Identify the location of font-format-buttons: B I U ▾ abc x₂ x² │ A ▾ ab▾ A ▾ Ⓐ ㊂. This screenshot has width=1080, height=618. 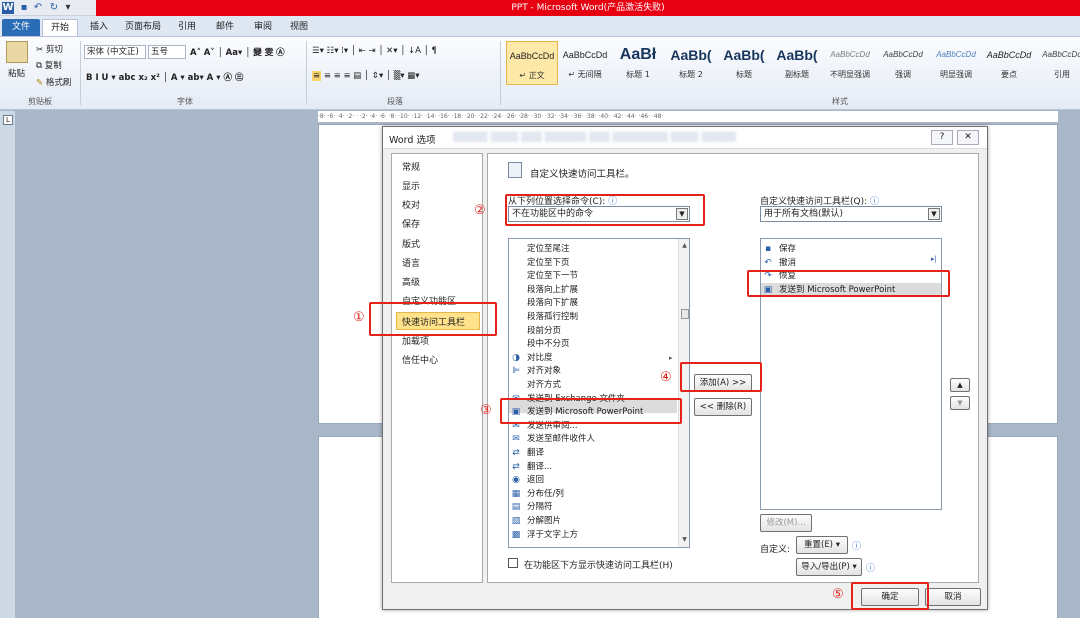
(164, 77).